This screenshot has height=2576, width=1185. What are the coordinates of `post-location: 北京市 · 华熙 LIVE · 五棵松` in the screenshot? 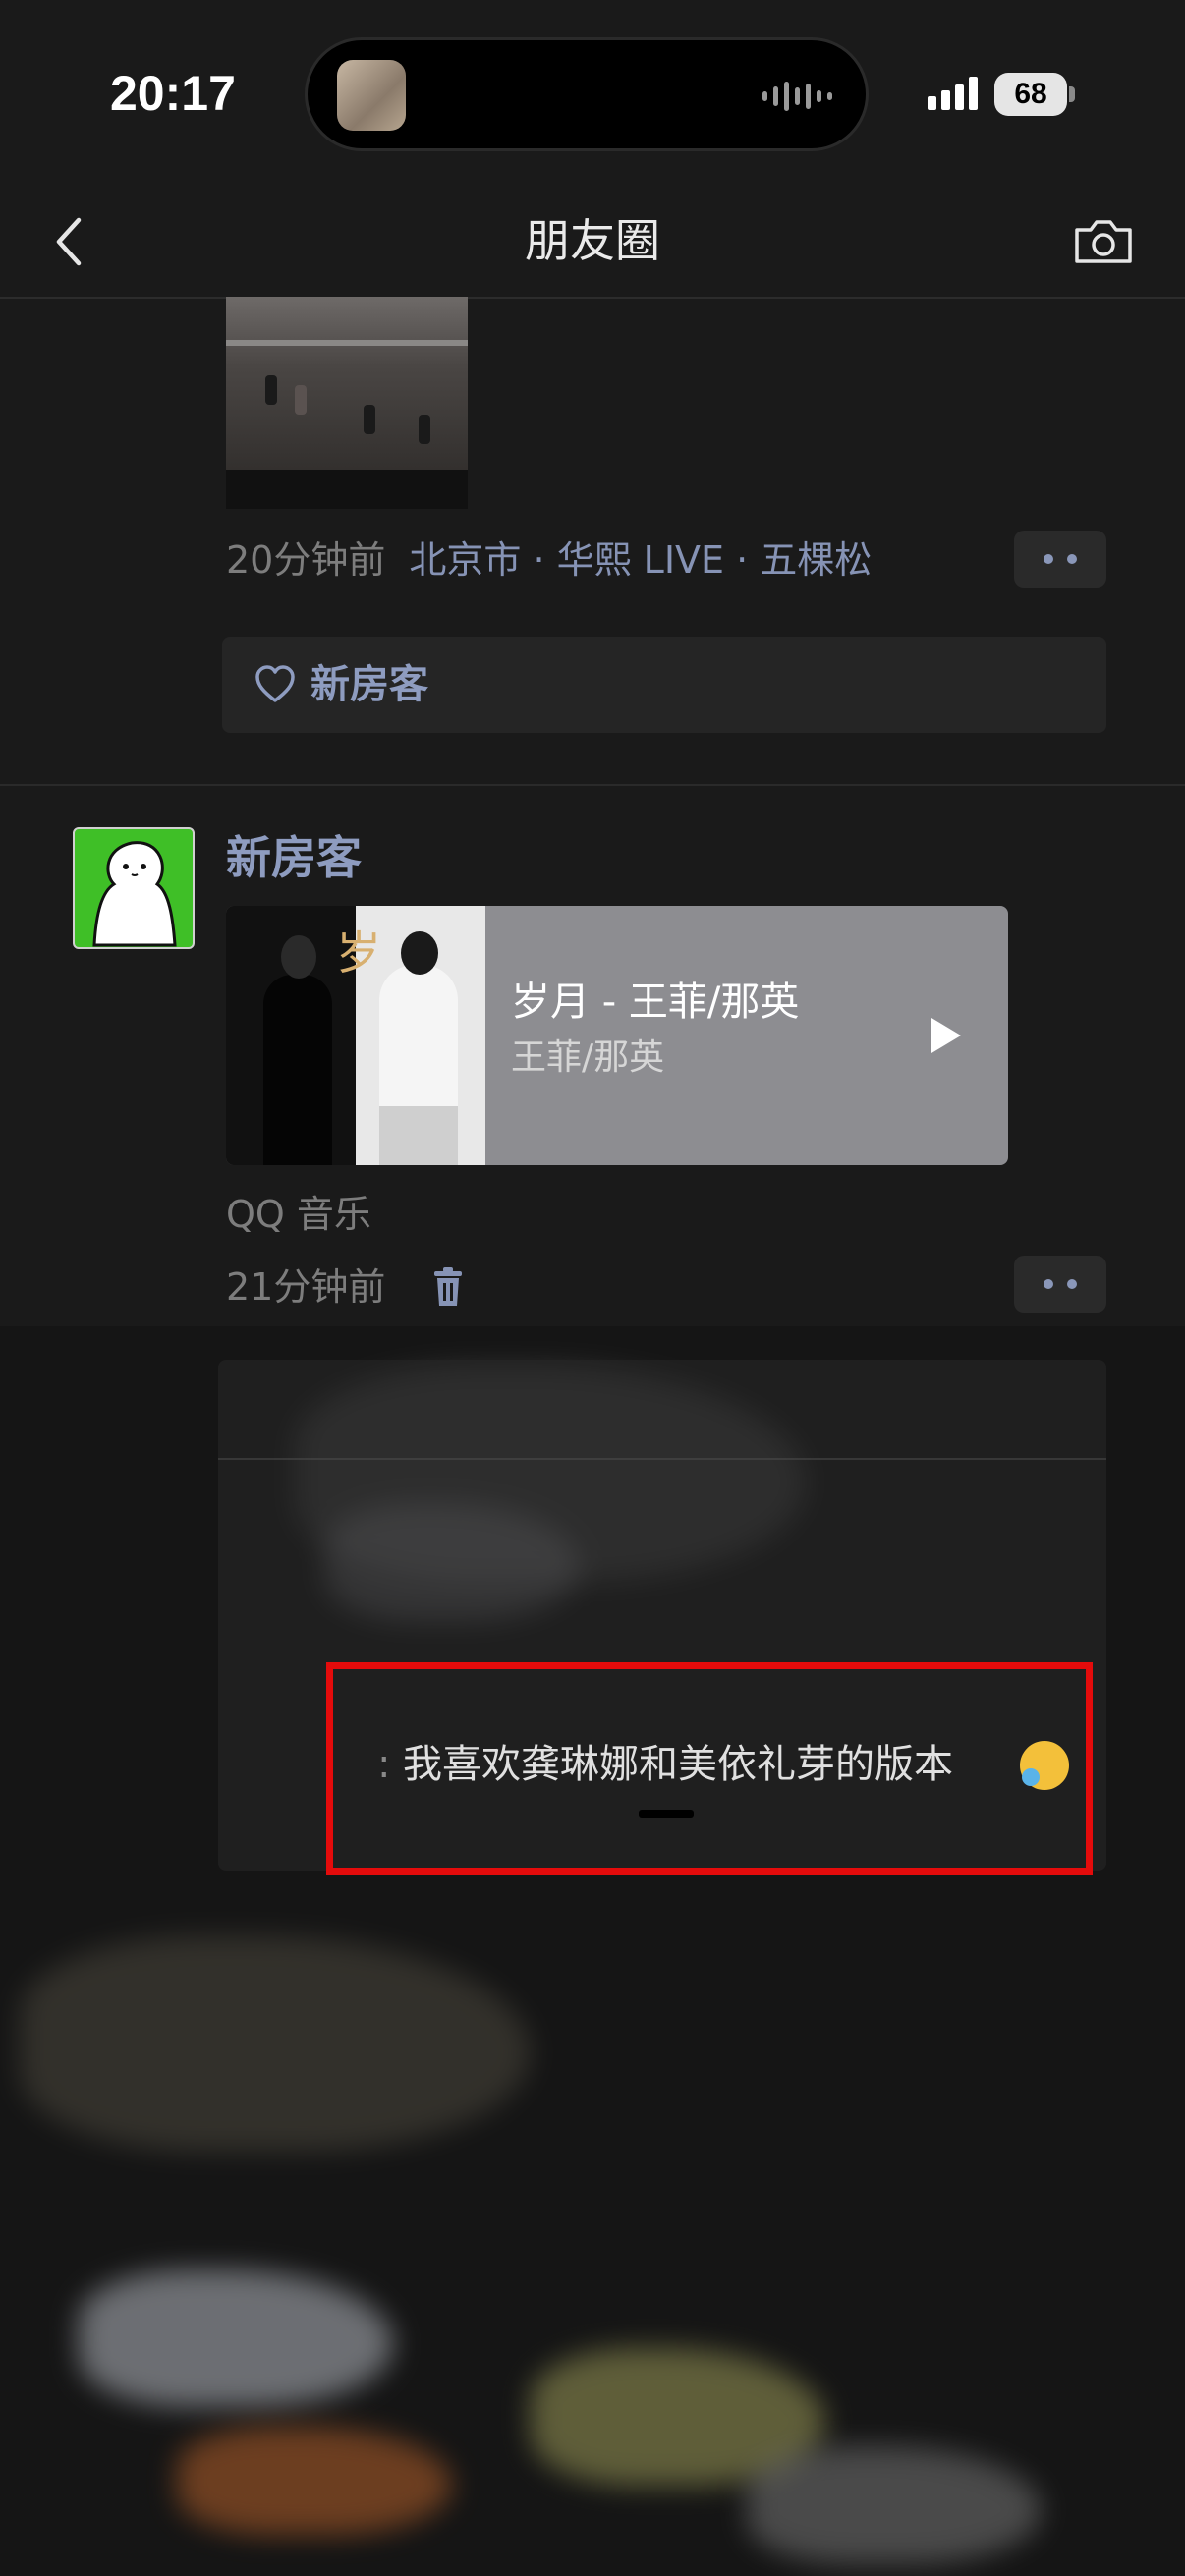 It's located at (641, 560).